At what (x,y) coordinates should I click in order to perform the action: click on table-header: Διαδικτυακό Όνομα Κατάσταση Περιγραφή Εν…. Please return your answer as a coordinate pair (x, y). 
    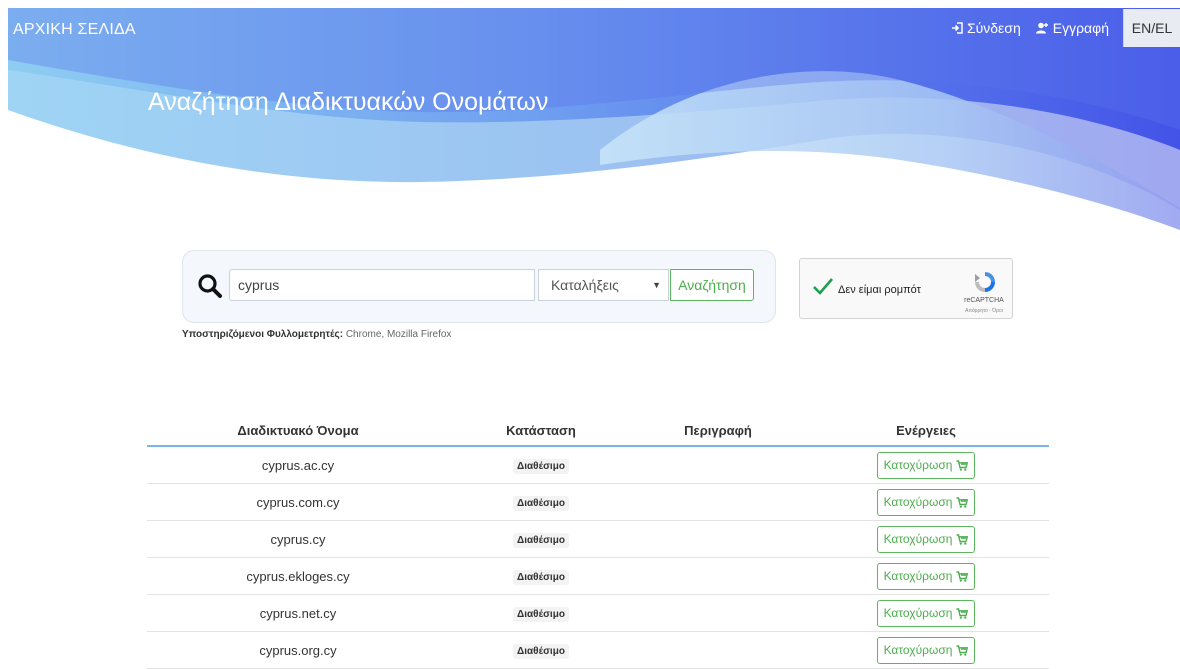
    Looking at the image, I should click on (598, 432).